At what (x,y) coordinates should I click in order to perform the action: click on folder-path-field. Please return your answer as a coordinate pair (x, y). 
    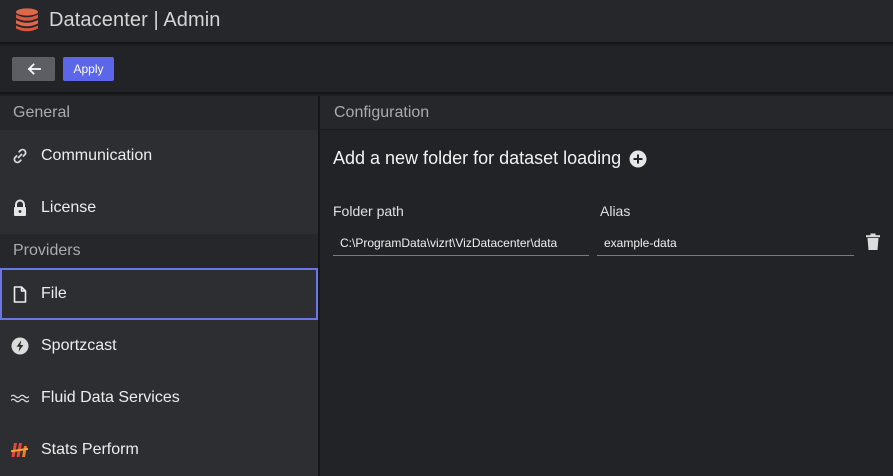
    Looking at the image, I should click on (461, 243).